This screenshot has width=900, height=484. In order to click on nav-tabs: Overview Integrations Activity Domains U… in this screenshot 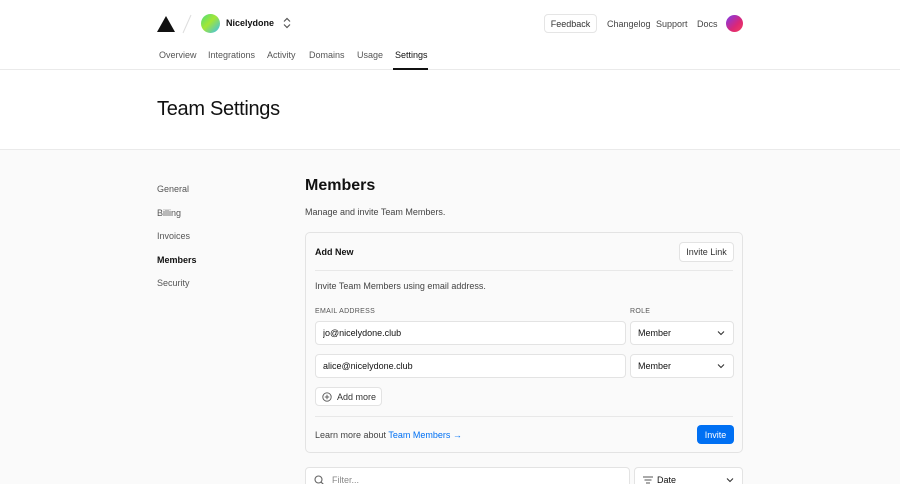, I will do `click(450, 60)`.